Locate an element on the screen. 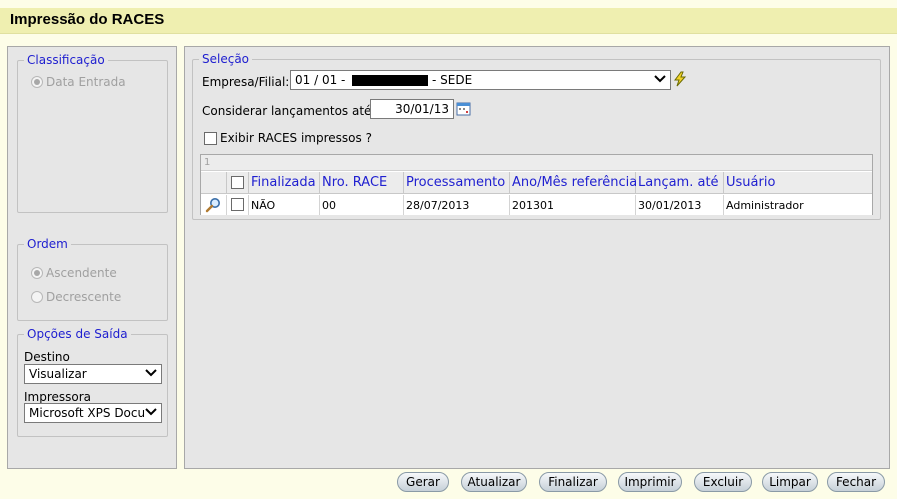  empresa-select: 01 / 01 - - SEDE is located at coordinates (480, 80).